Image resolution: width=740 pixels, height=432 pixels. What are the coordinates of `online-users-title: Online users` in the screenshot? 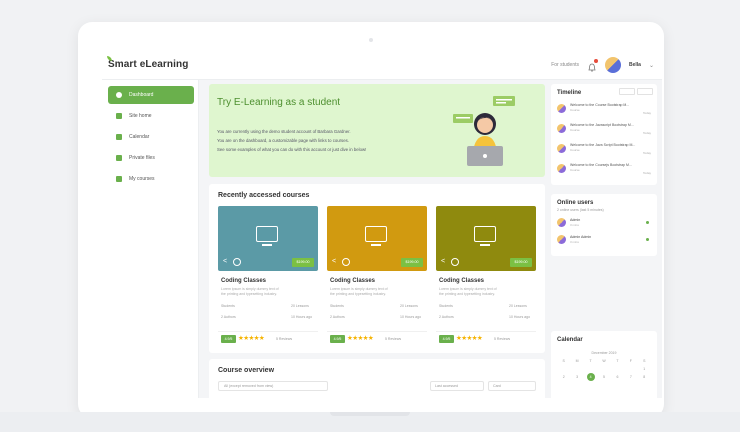 It's located at (575, 203).